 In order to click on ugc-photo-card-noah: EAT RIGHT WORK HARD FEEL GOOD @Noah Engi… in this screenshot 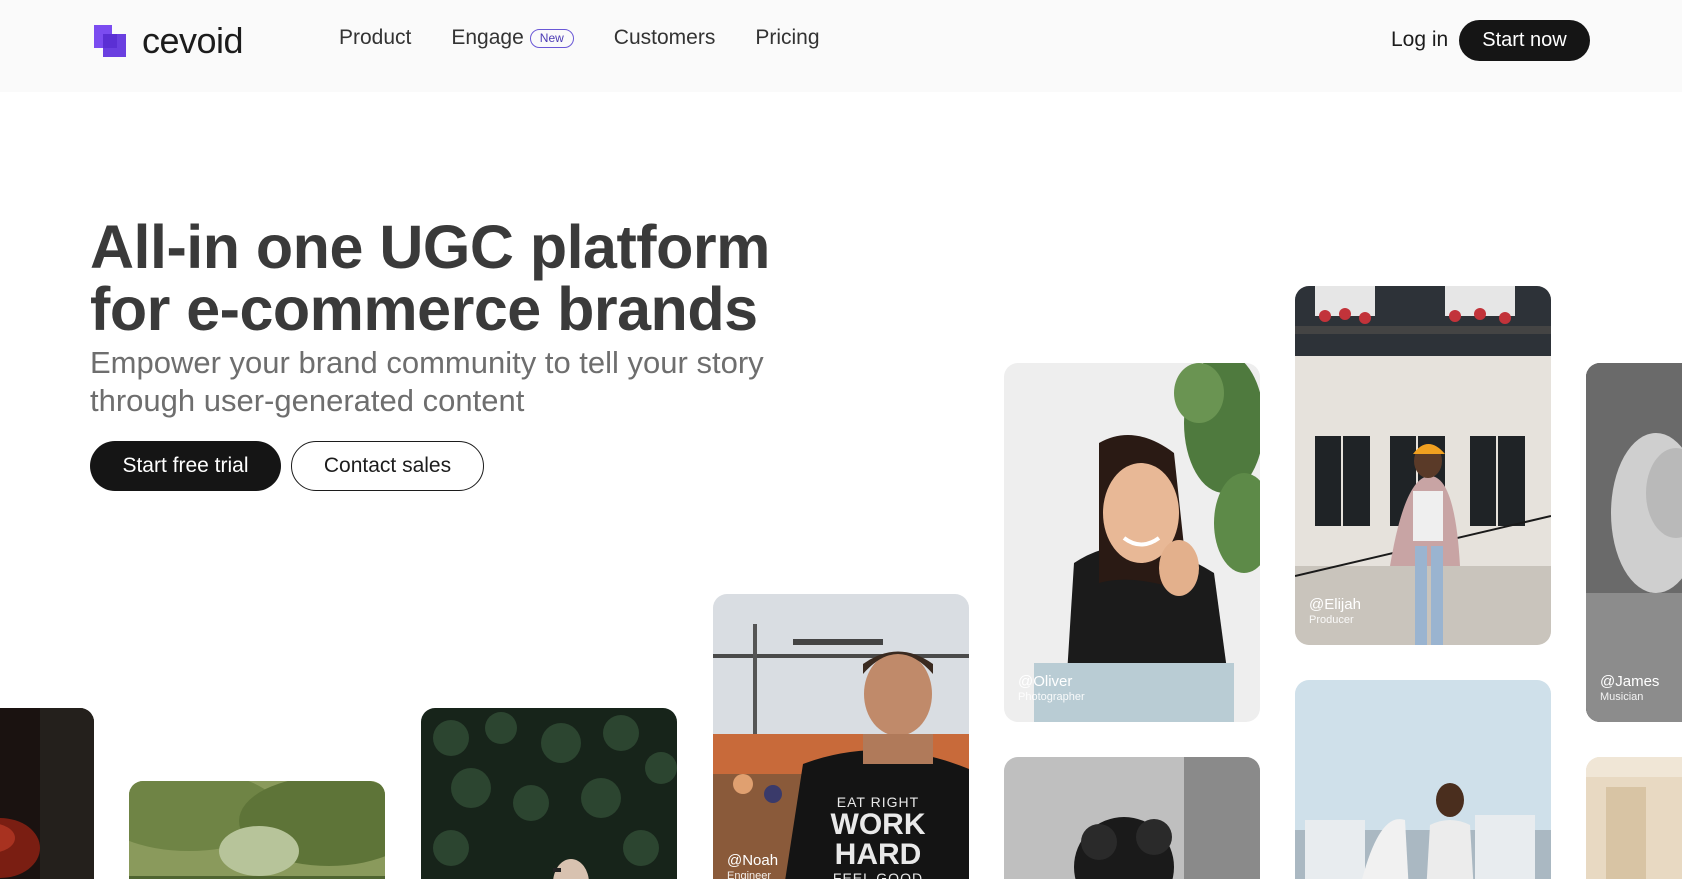, I will do `click(841, 736)`.